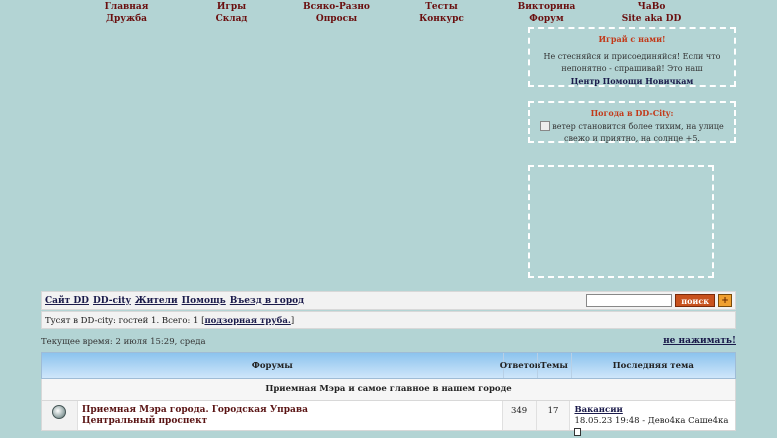 The width and height of the screenshot is (777, 438). What do you see at coordinates (546, 20) in the screenshot?
I see `nav-link-forum: Форум` at bounding box center [546, 20].